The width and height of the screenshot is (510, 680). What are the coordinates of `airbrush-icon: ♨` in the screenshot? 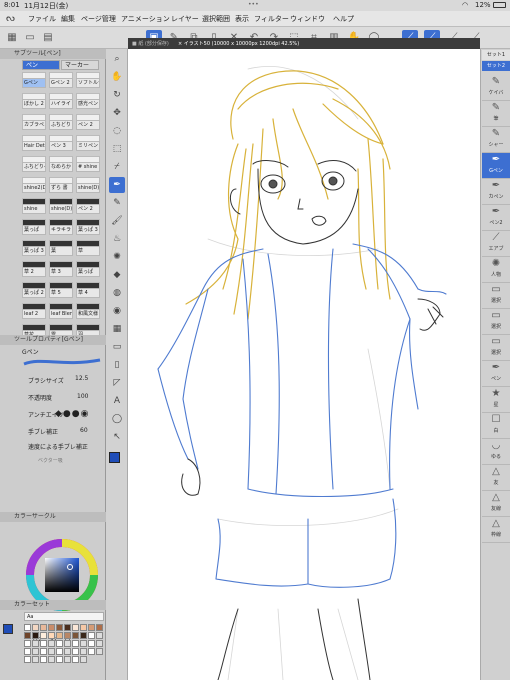 It's located at (117, 239).